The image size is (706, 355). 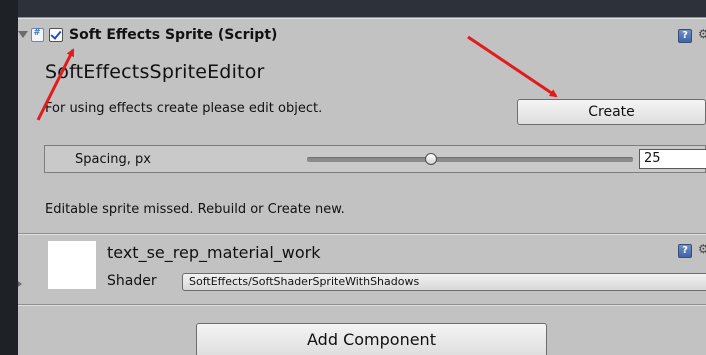 What do you see at coordinates (173, 35) in the screenshot?
I see `component-title: Soft Effects Sprite (Script)` at bounding box center [173, 35].